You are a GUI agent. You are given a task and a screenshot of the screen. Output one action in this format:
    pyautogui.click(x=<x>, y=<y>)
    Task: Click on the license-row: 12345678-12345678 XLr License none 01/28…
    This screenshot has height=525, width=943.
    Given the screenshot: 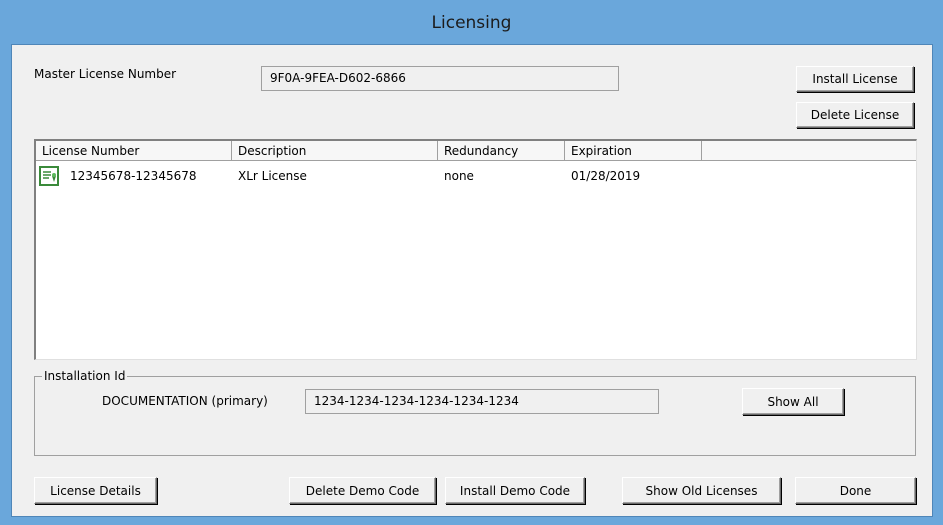 What is the action you would take?
    pyautogui.click(x=476, y=176)
    